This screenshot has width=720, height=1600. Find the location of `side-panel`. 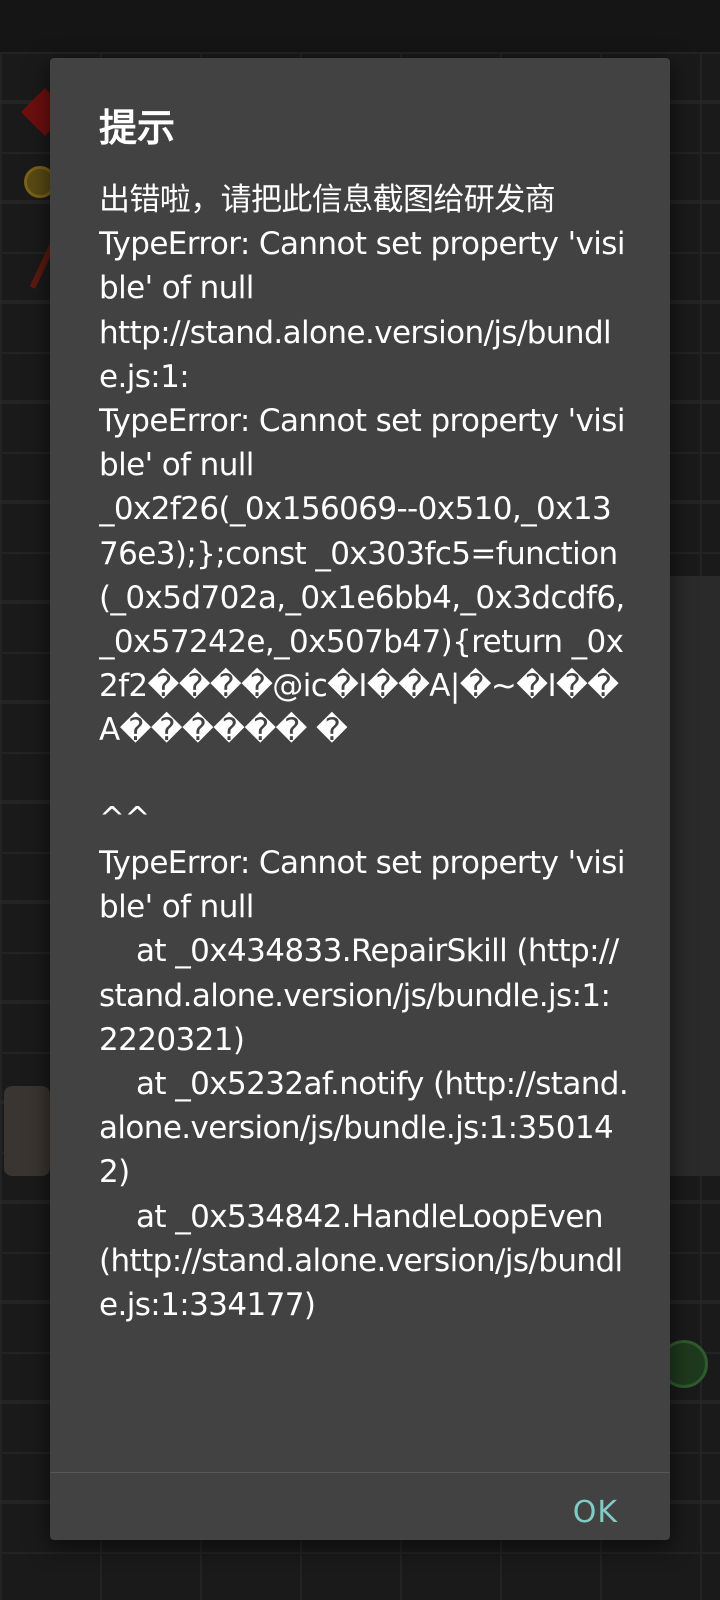

side-panel is located at coordinates (694, 876).